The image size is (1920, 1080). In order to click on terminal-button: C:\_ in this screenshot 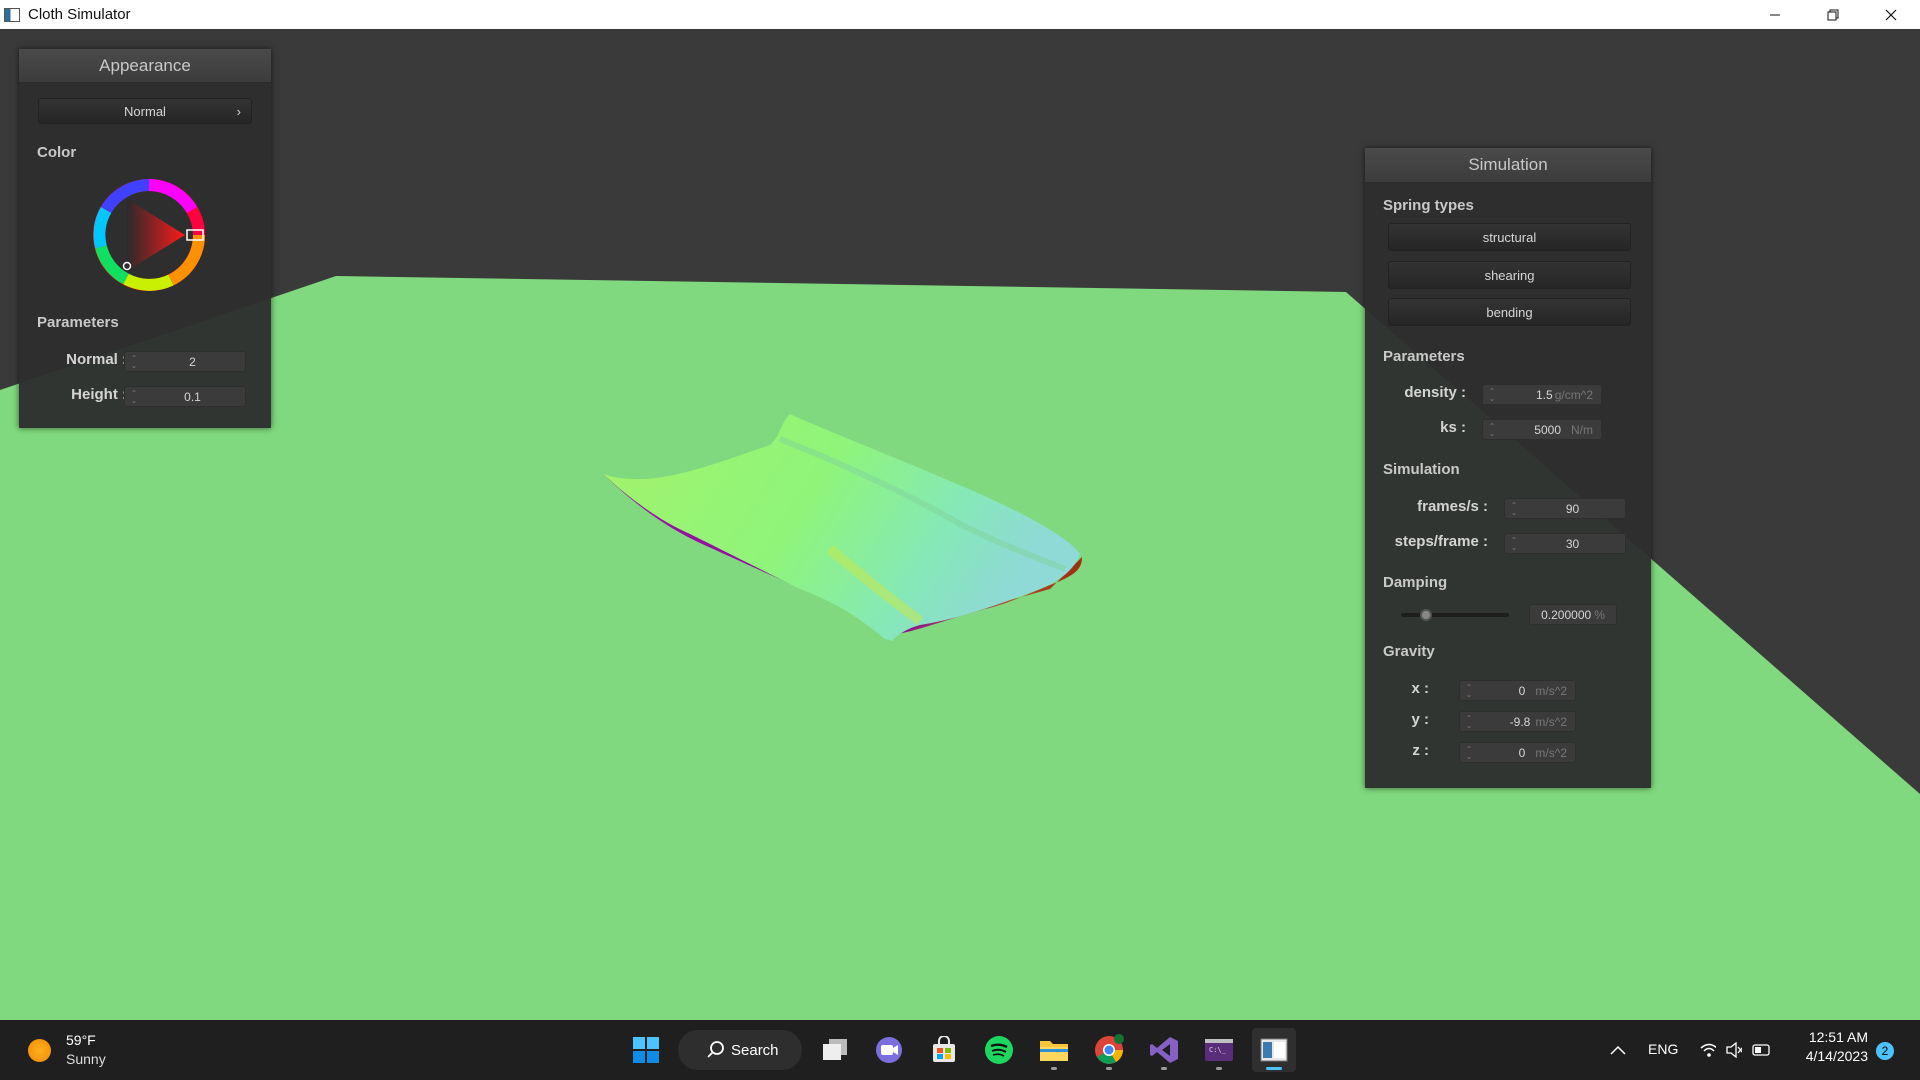, I will do `click(1219, 1050)`.